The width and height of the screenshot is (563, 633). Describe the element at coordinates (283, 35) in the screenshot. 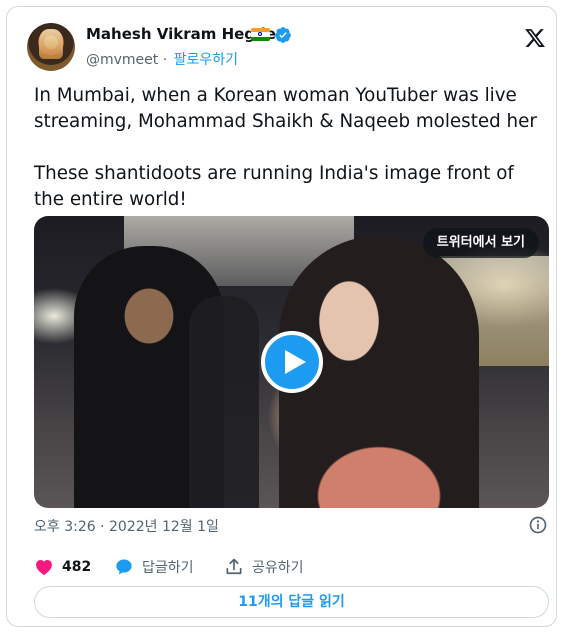

I see `verified-badge-icon` at that location.